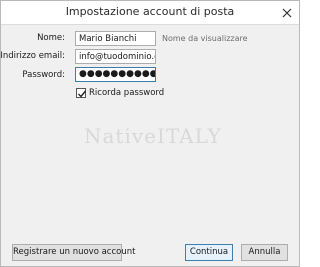 This screenshot has height=267, width=320. I want to click on password-field: ●●●●●●●●●●●, so click(115, 74).